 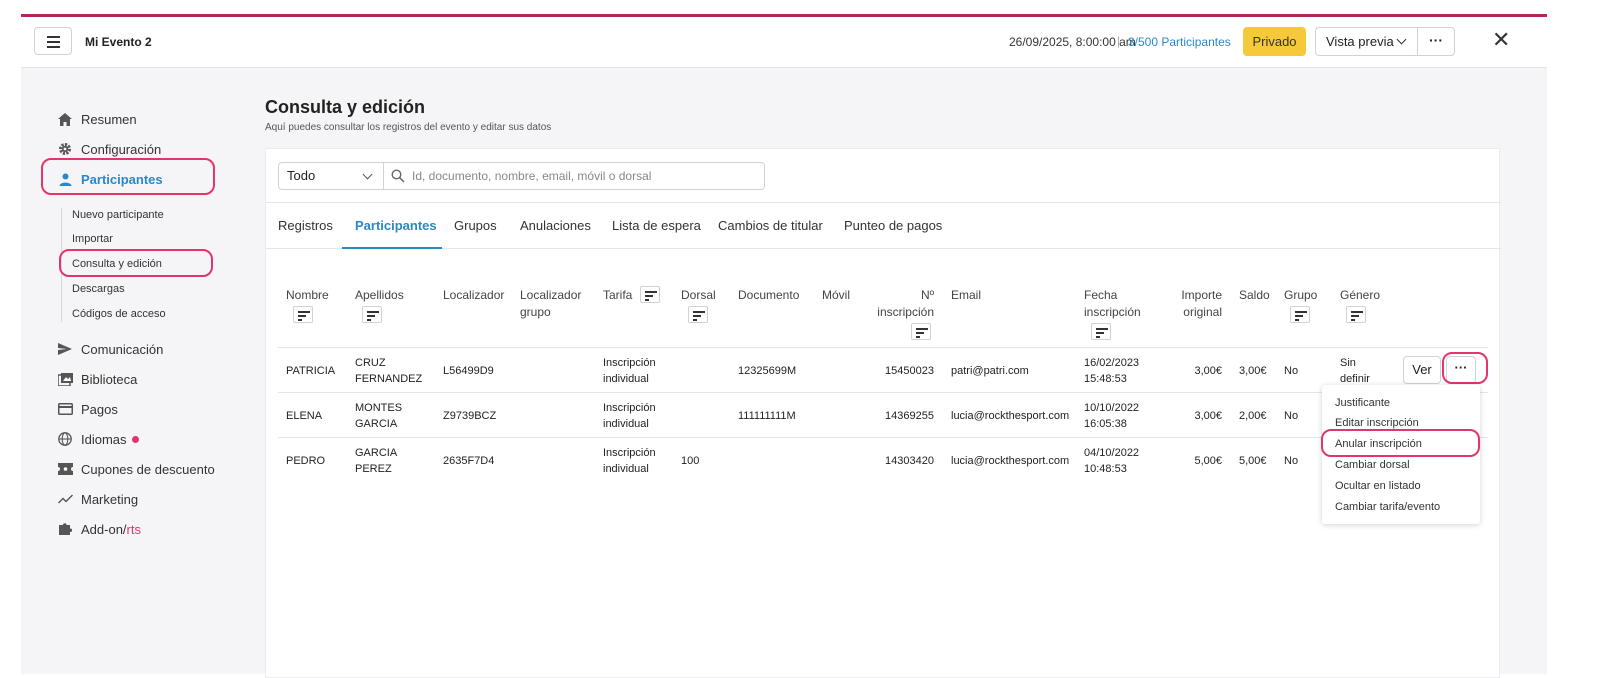 What do you see at coordinates (304, 416) in the screenshot?
I see `cell-nombre: ELENA` at bounding box center [304, 416].